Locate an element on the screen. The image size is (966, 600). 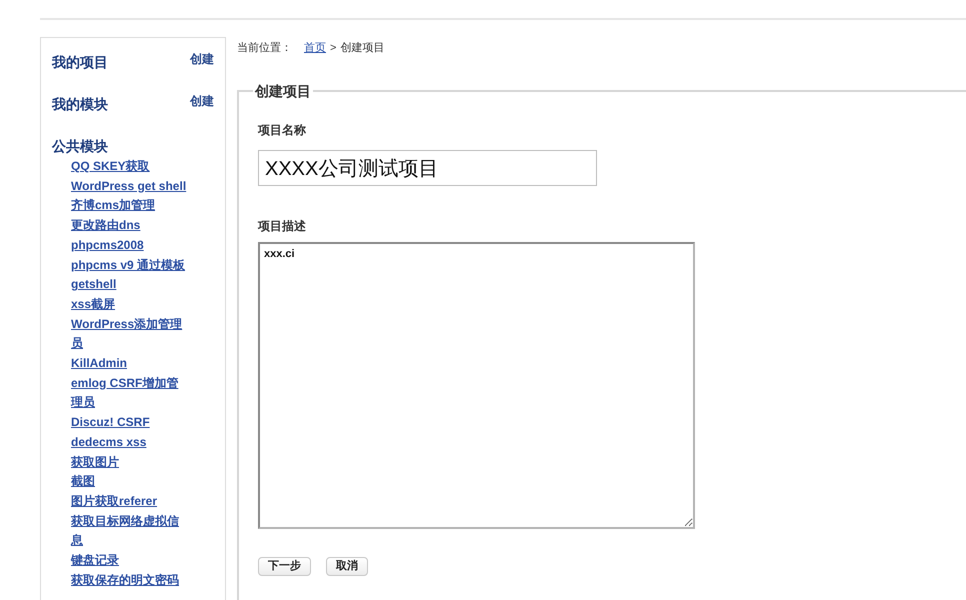
module-link: 获取图片 is located at coordinates (95, 462).